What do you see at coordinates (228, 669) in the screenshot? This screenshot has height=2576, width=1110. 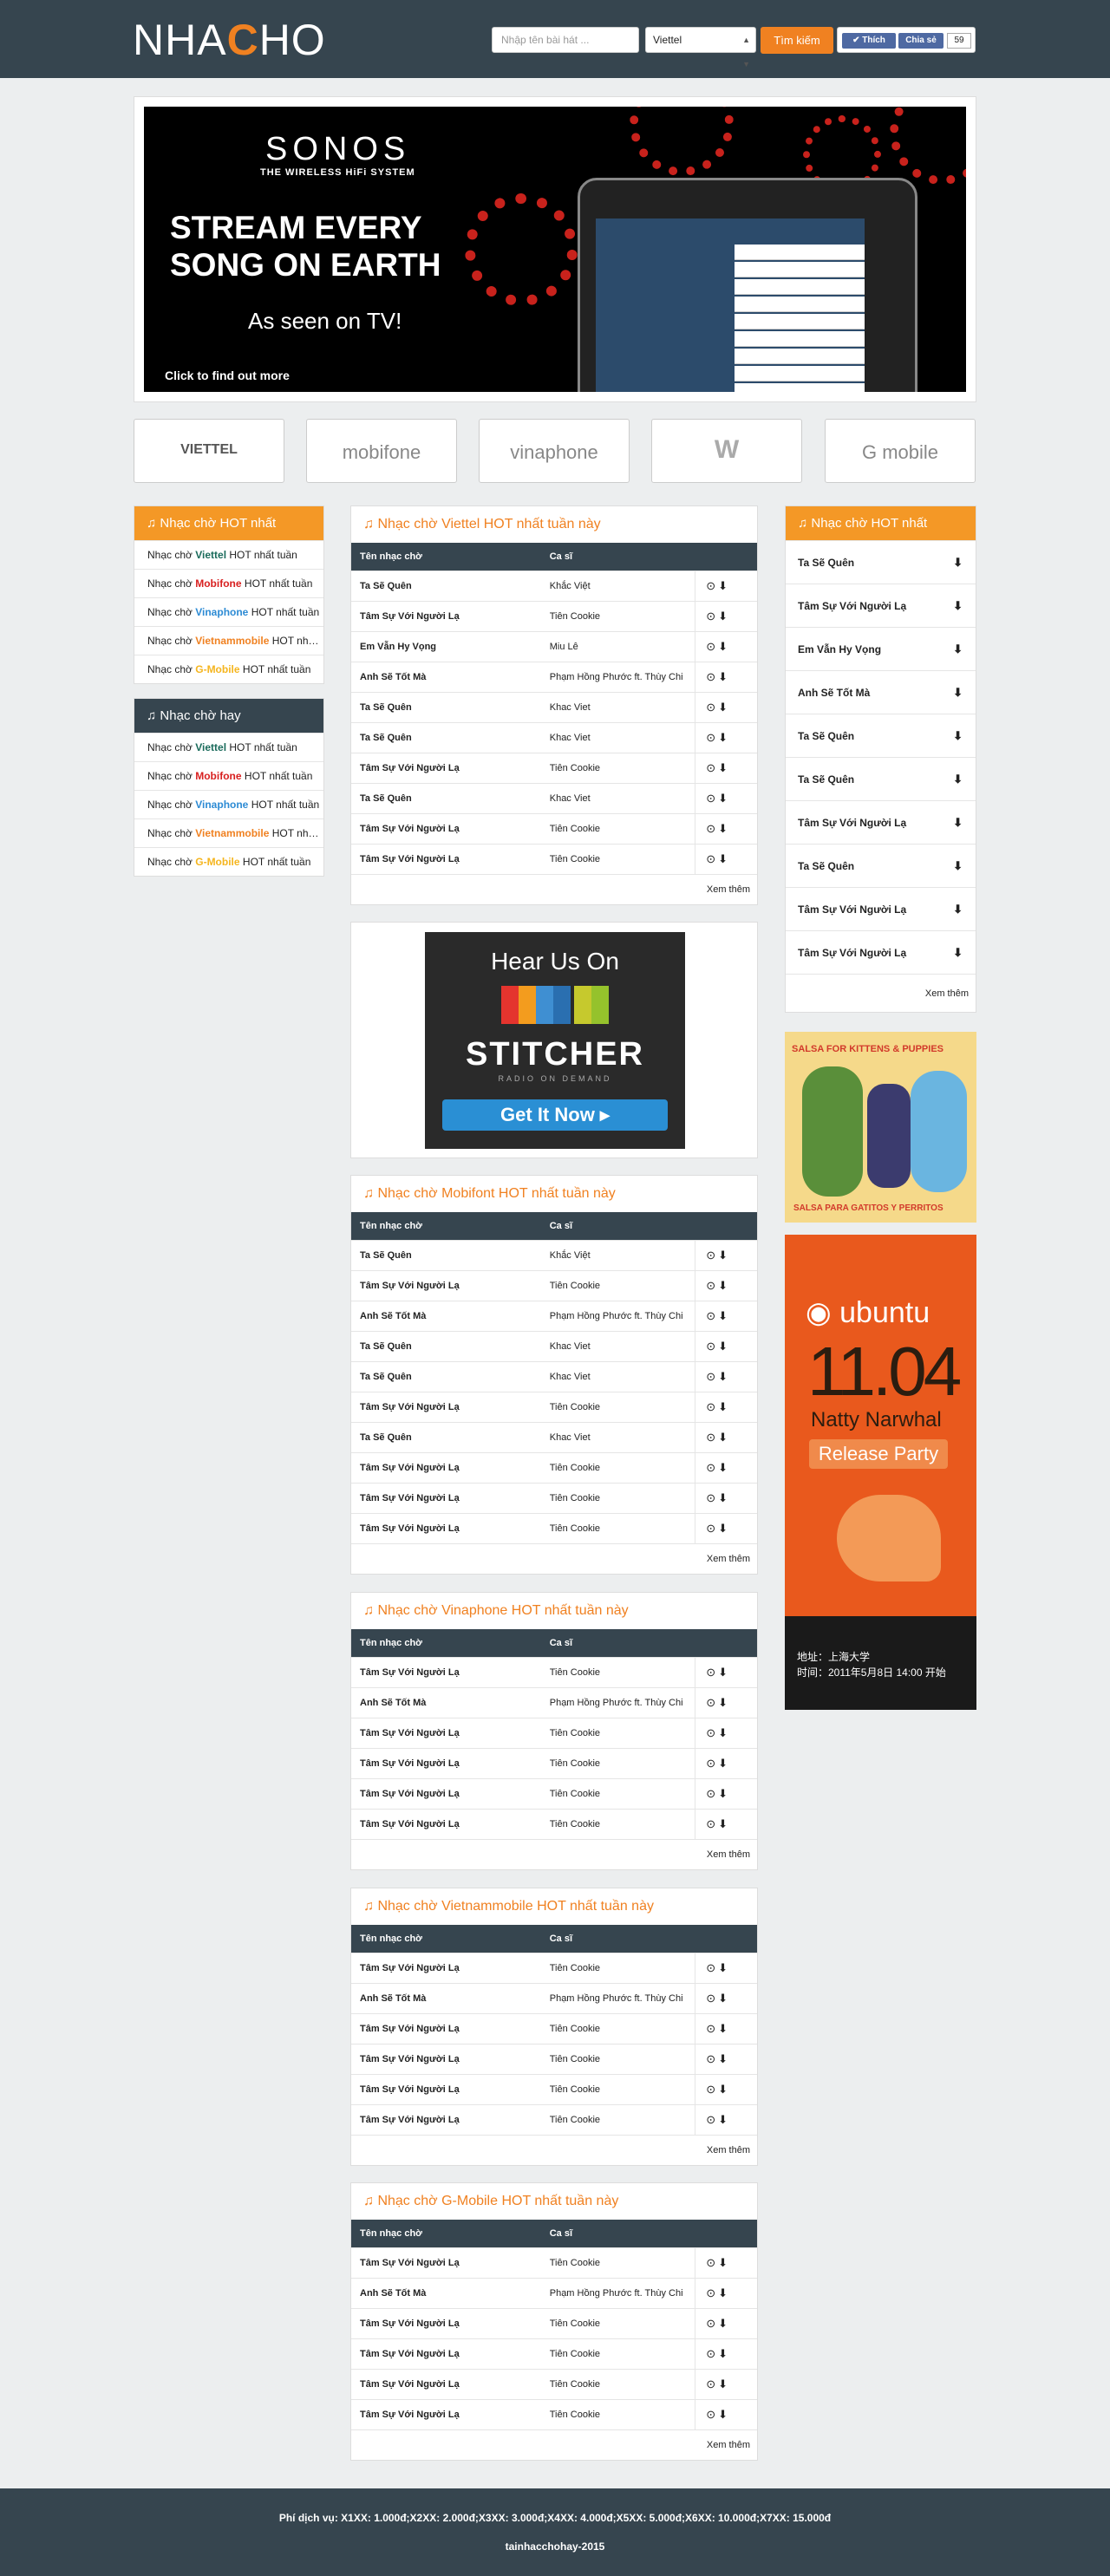 I see `sidebar-item: Nhạc chờ G-Mobile HOT nhất tuần` at bounding box center [228, 669].